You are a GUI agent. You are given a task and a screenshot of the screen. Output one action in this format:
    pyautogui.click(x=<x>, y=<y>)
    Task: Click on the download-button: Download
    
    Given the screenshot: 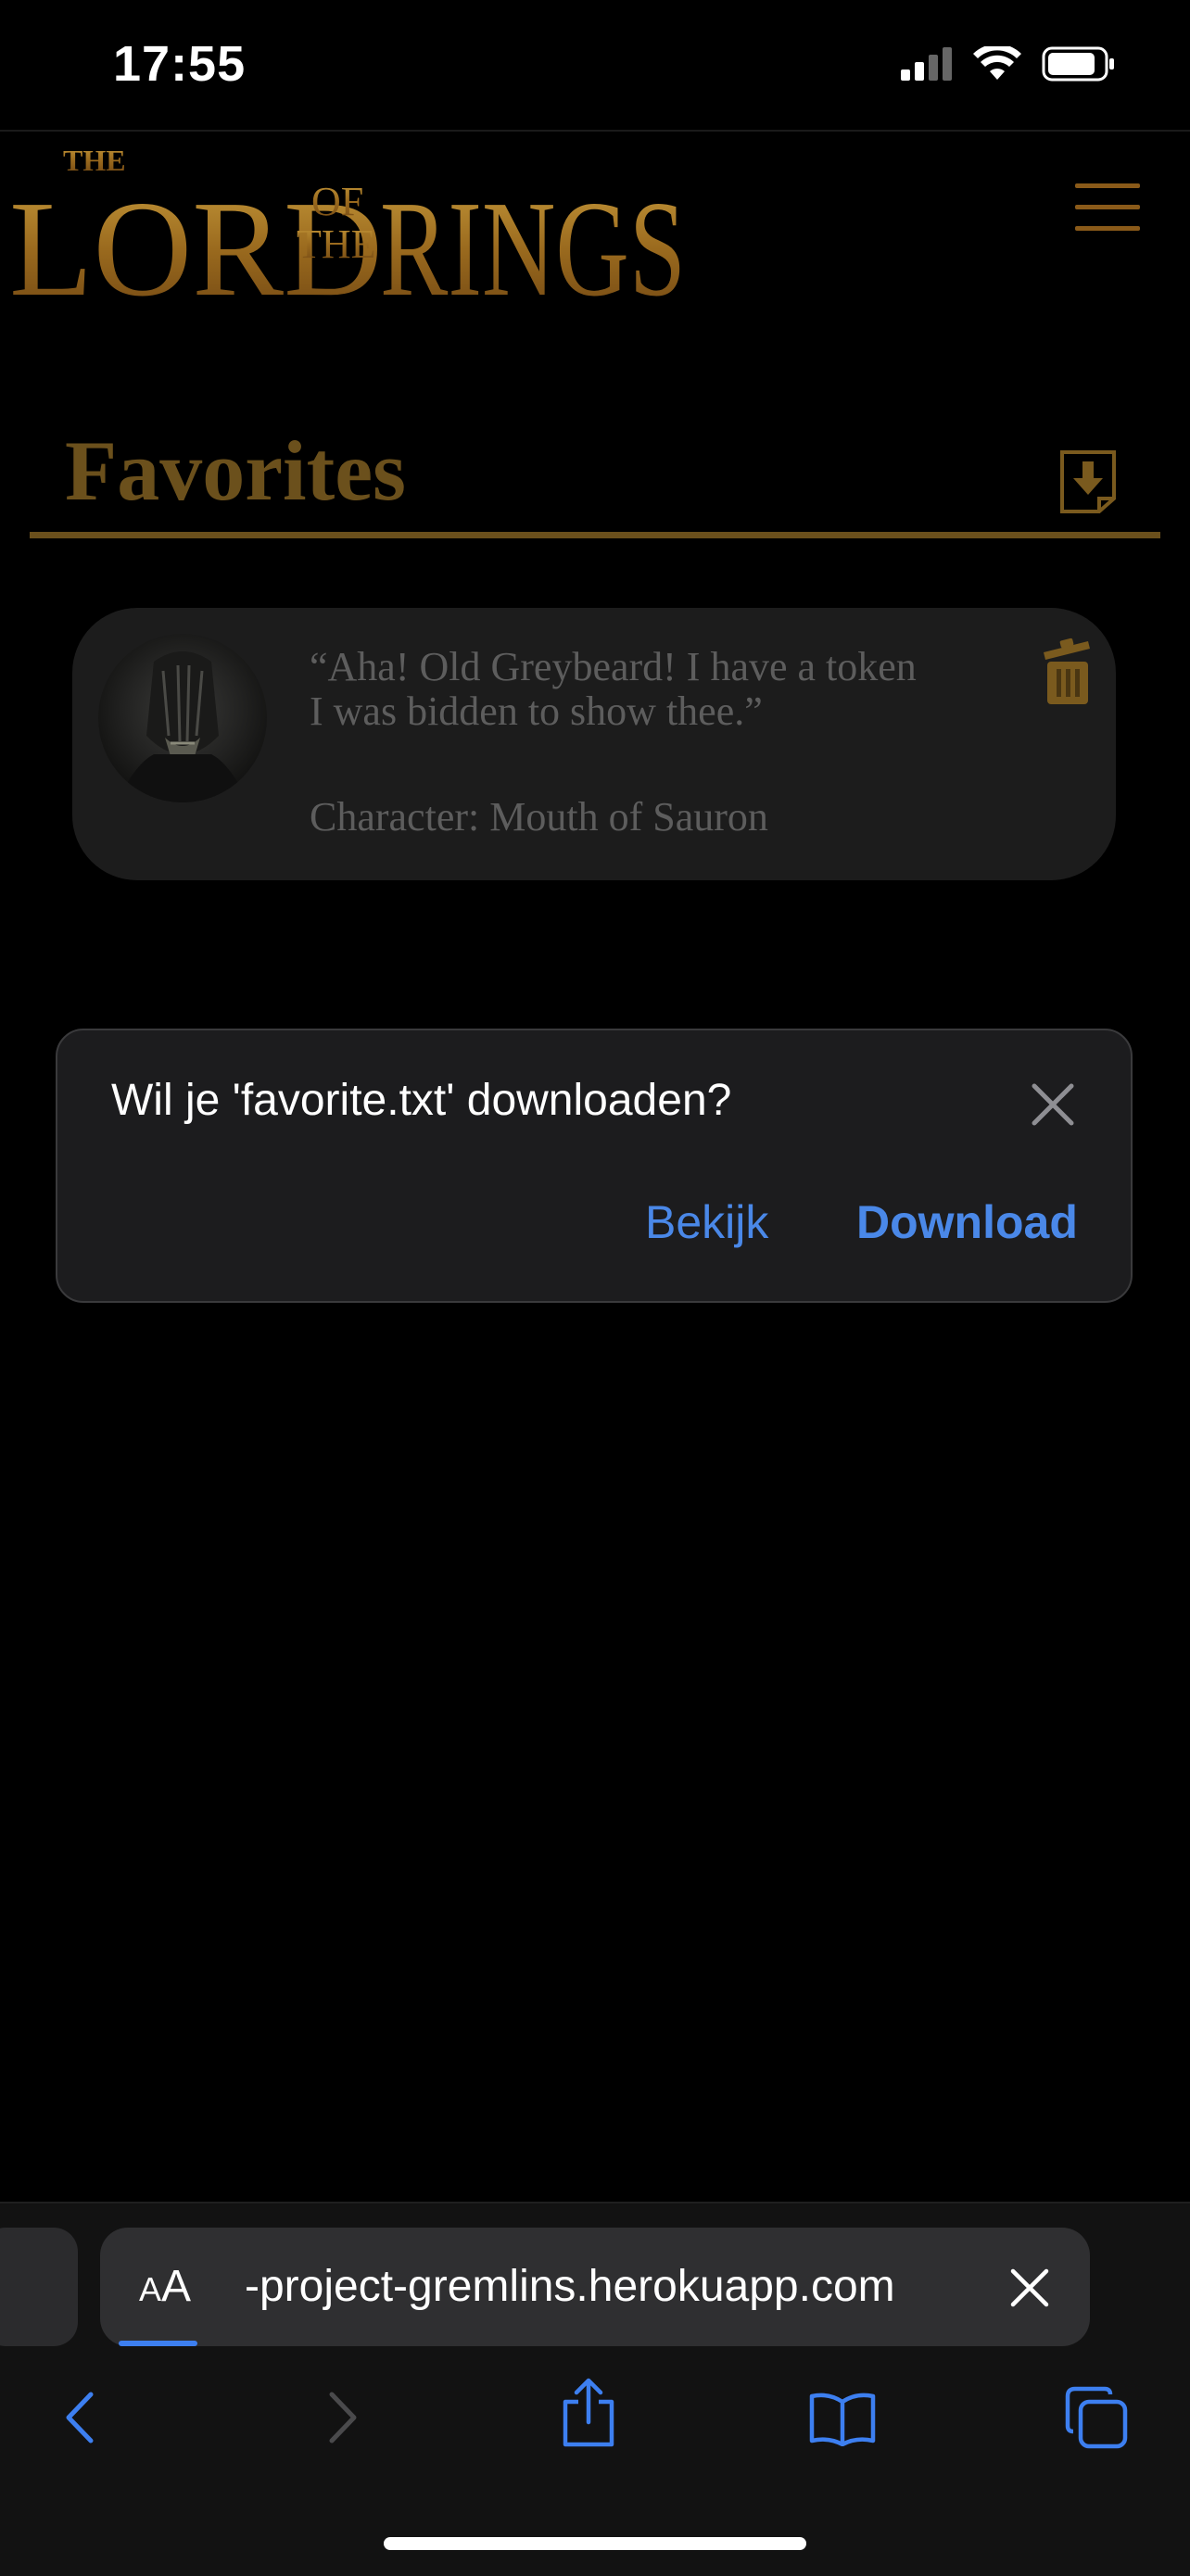 What is the action you would take?
    pyautogui.click(x=967, y=1222)
    